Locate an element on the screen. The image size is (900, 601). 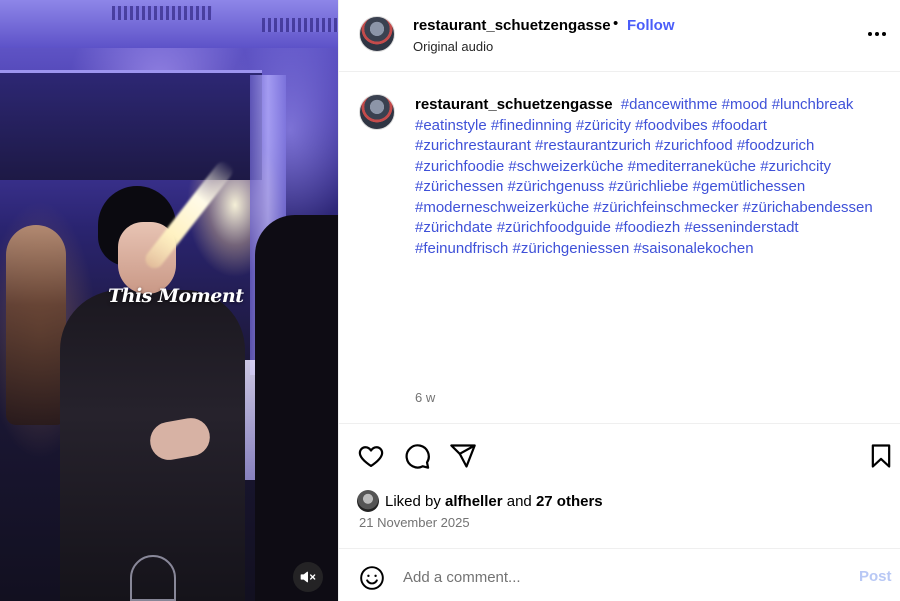
post-date: 21 November 2025 is located at coordinates (414, 522).